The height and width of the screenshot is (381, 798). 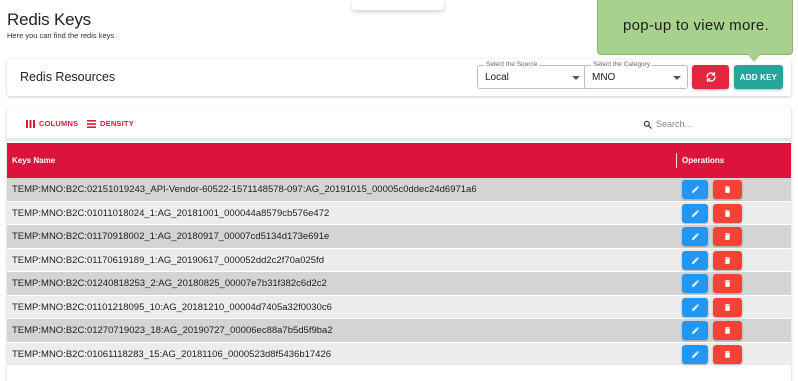 I want to click on search-box, so click(x=713, y=124).